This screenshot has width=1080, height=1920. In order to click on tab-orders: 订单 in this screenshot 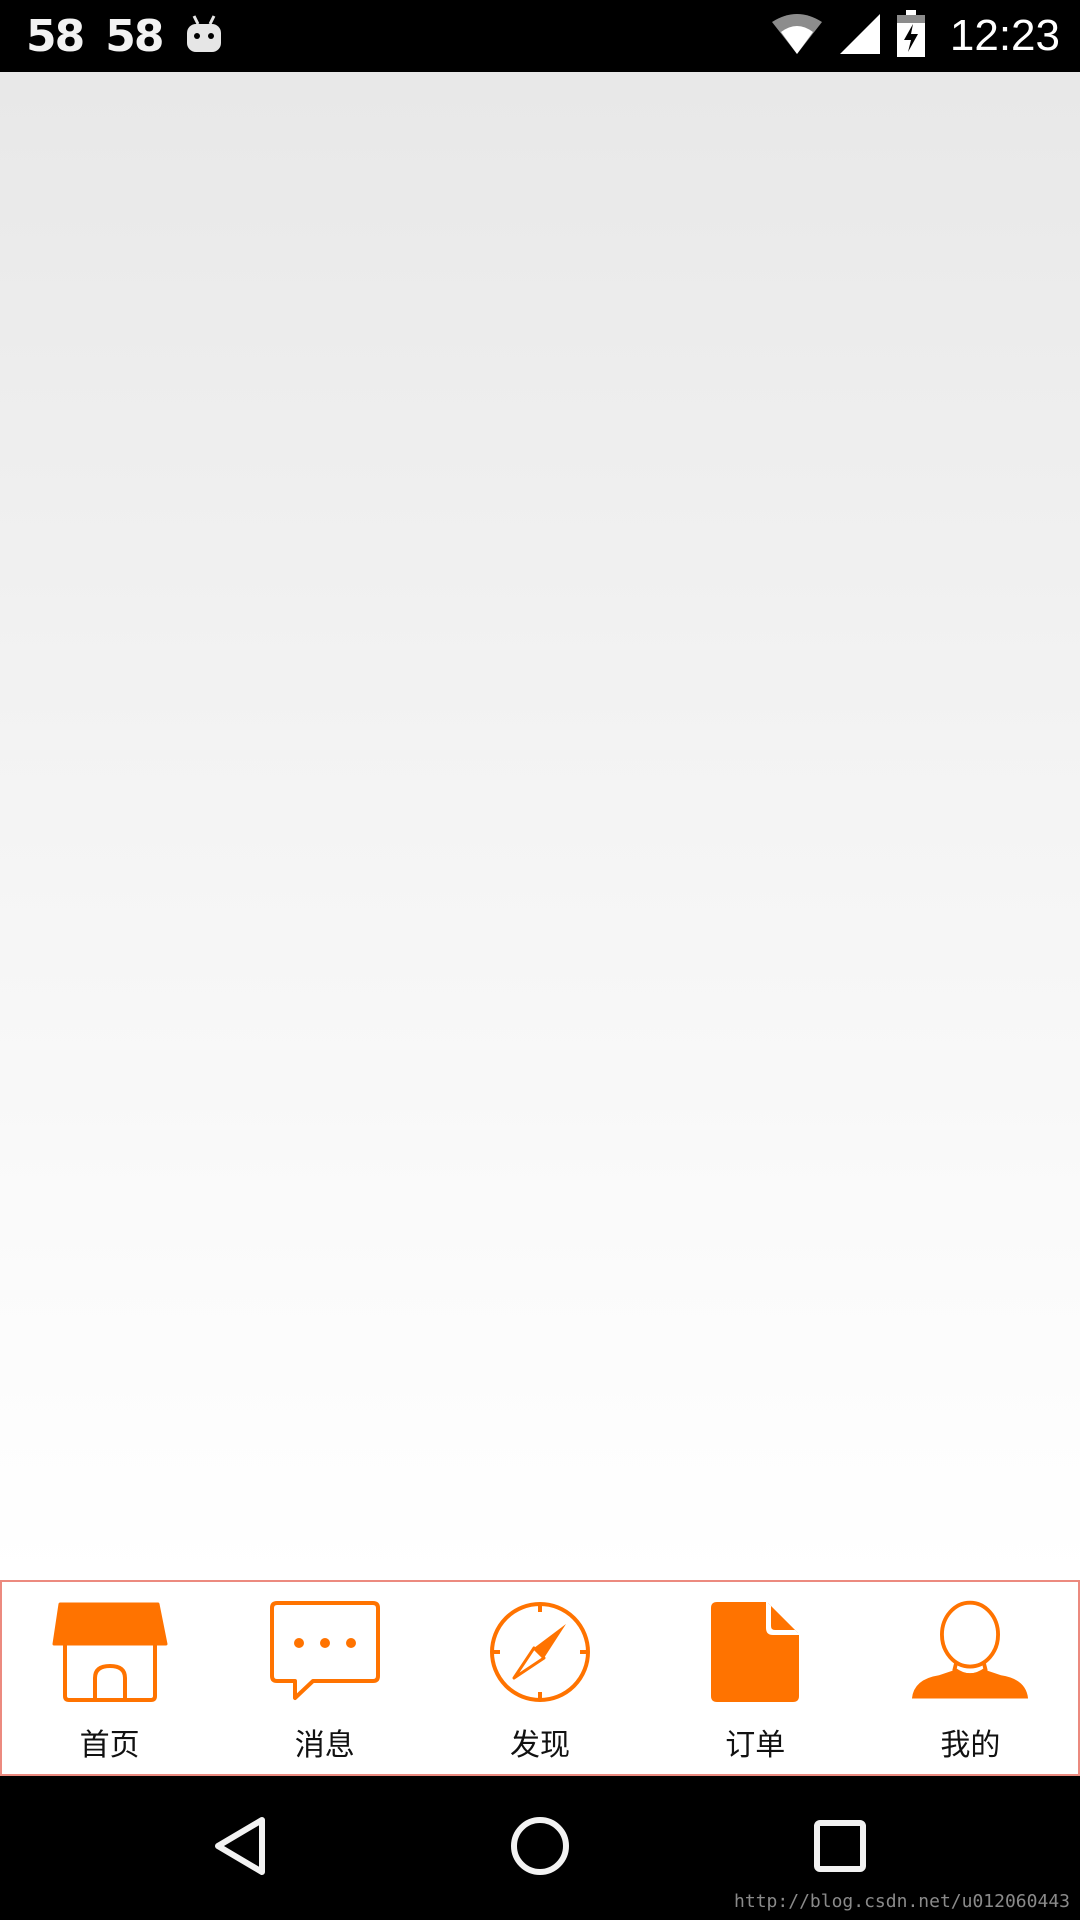, I will do `click(755, 1678)`.